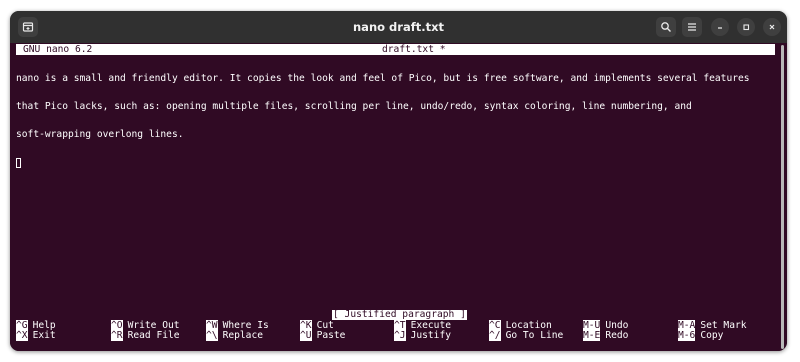 The height and width of the screenshot is (362, 800). I want to click on title-bar: nano draft.txt, so click(398, 27).